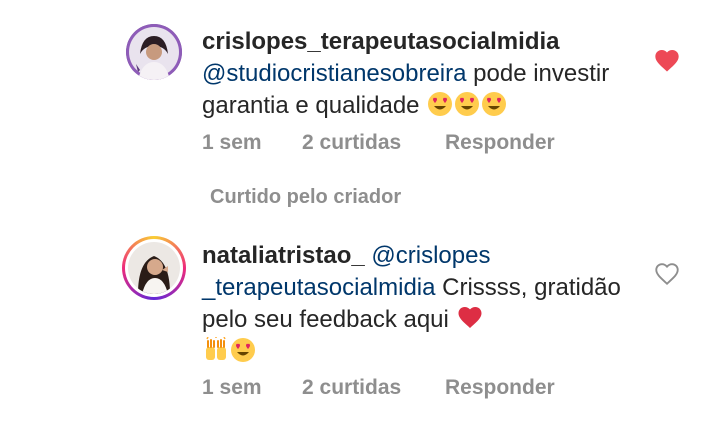  What do you see at coordinates (334, 73) in the screenshot?
I see `comment-mention: @studiocristianesobreira` at bounding box center [334, 73].